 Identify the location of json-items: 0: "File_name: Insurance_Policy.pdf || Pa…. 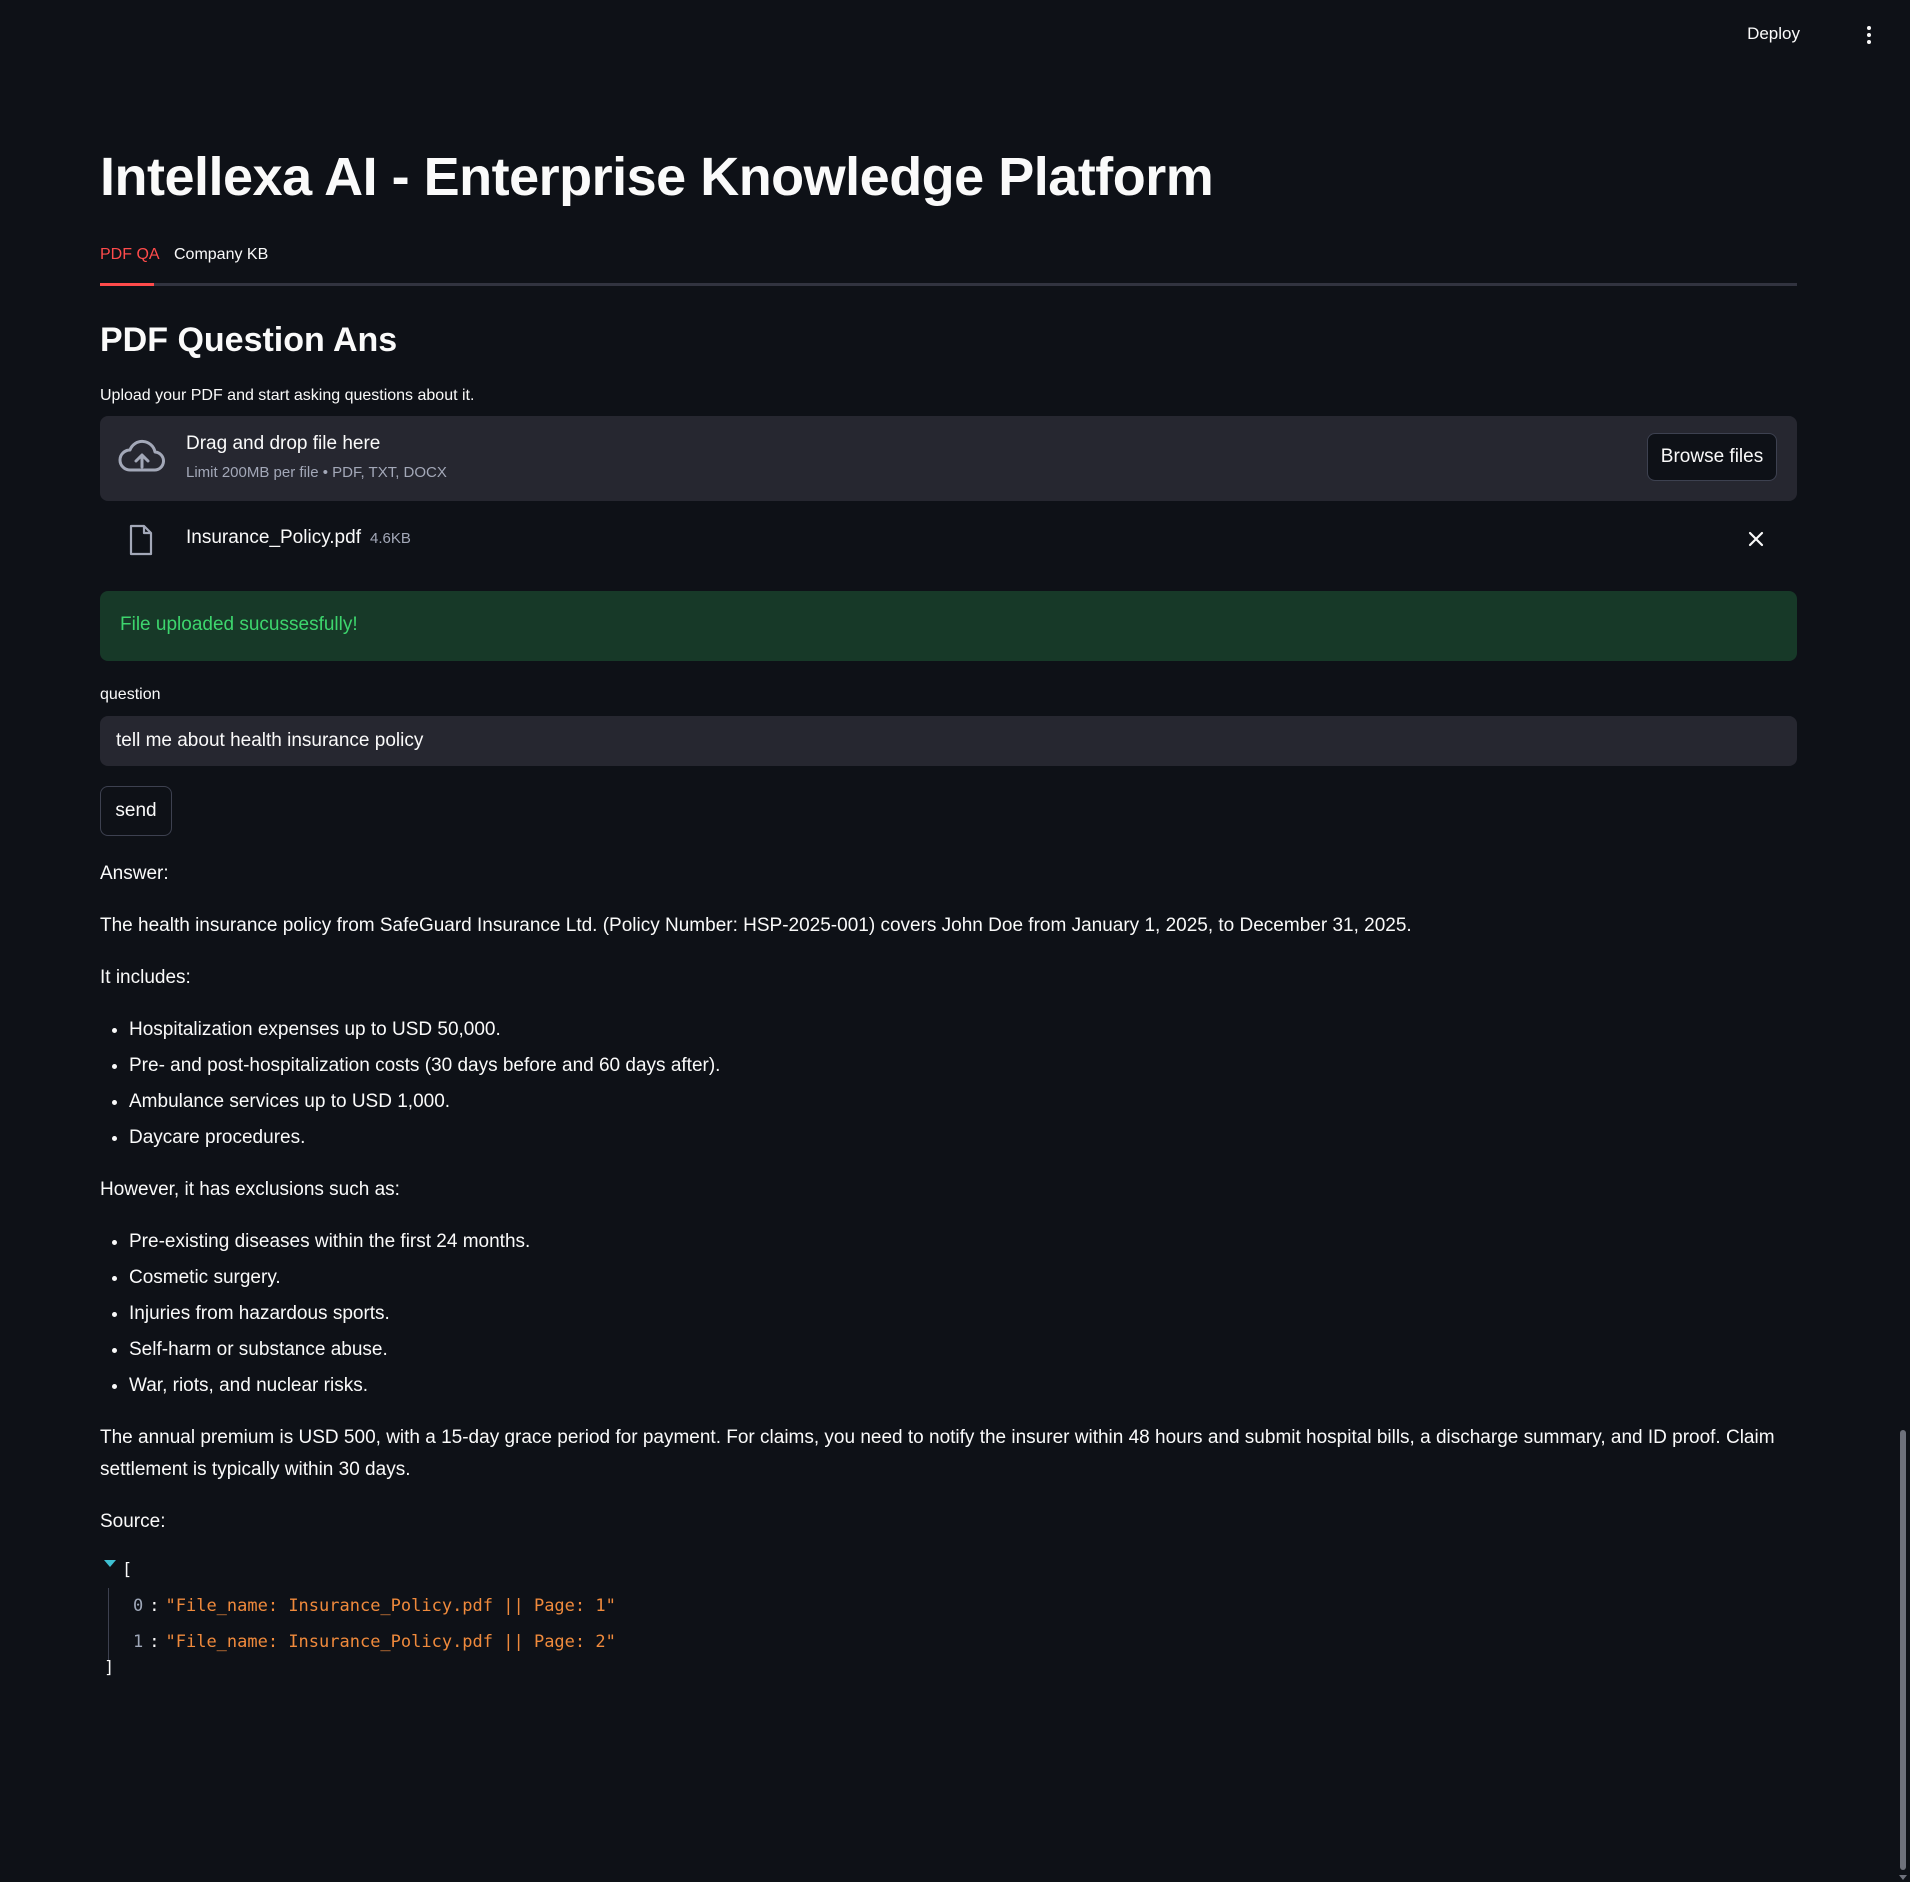
(408, 1624).